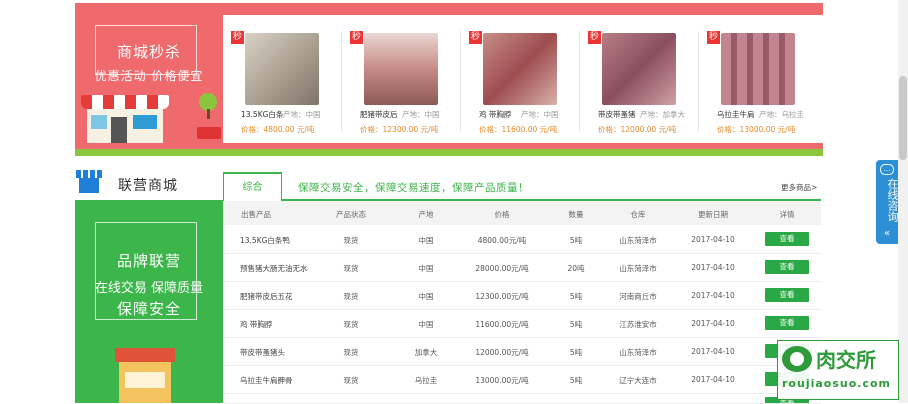  What do you see at coordinates (262, 352) in the screenshot?
I see `cell-product: 带皮带蚤猪头` at bounding box center [262, 352].